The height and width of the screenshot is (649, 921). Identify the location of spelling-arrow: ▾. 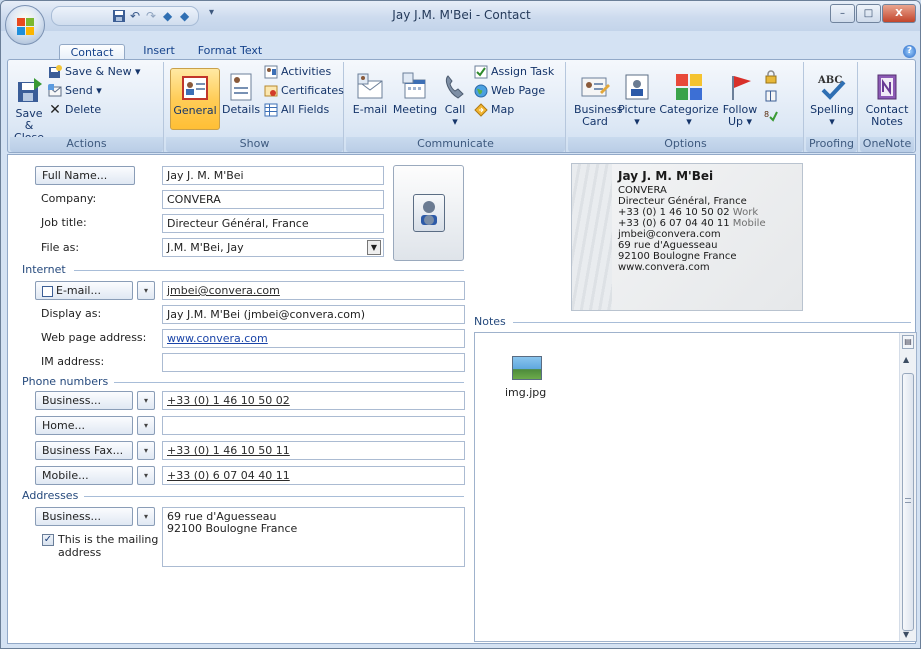
(832, 121).